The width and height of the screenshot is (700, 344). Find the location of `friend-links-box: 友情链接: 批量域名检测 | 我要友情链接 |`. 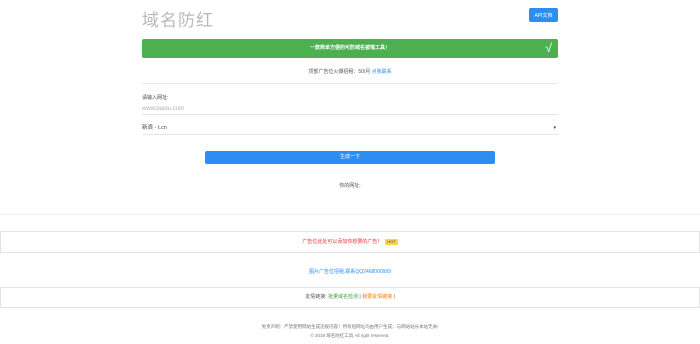

friend-links-box: 友情链接: 批量域名检测 | 我要友情链接 | is located at coordinates (350, 297).